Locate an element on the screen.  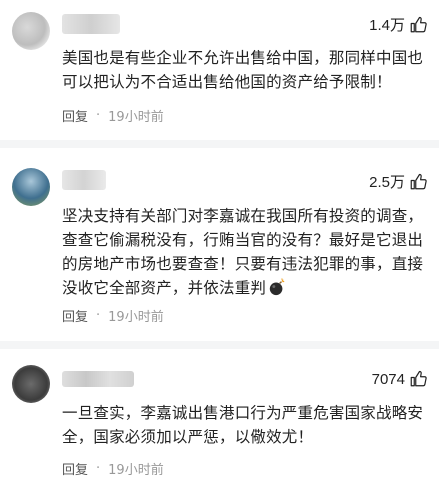
comment-line: 查查它偷漏税没有，行贿当官的没有？最好是它退出 is located at coordinates (243, 240).